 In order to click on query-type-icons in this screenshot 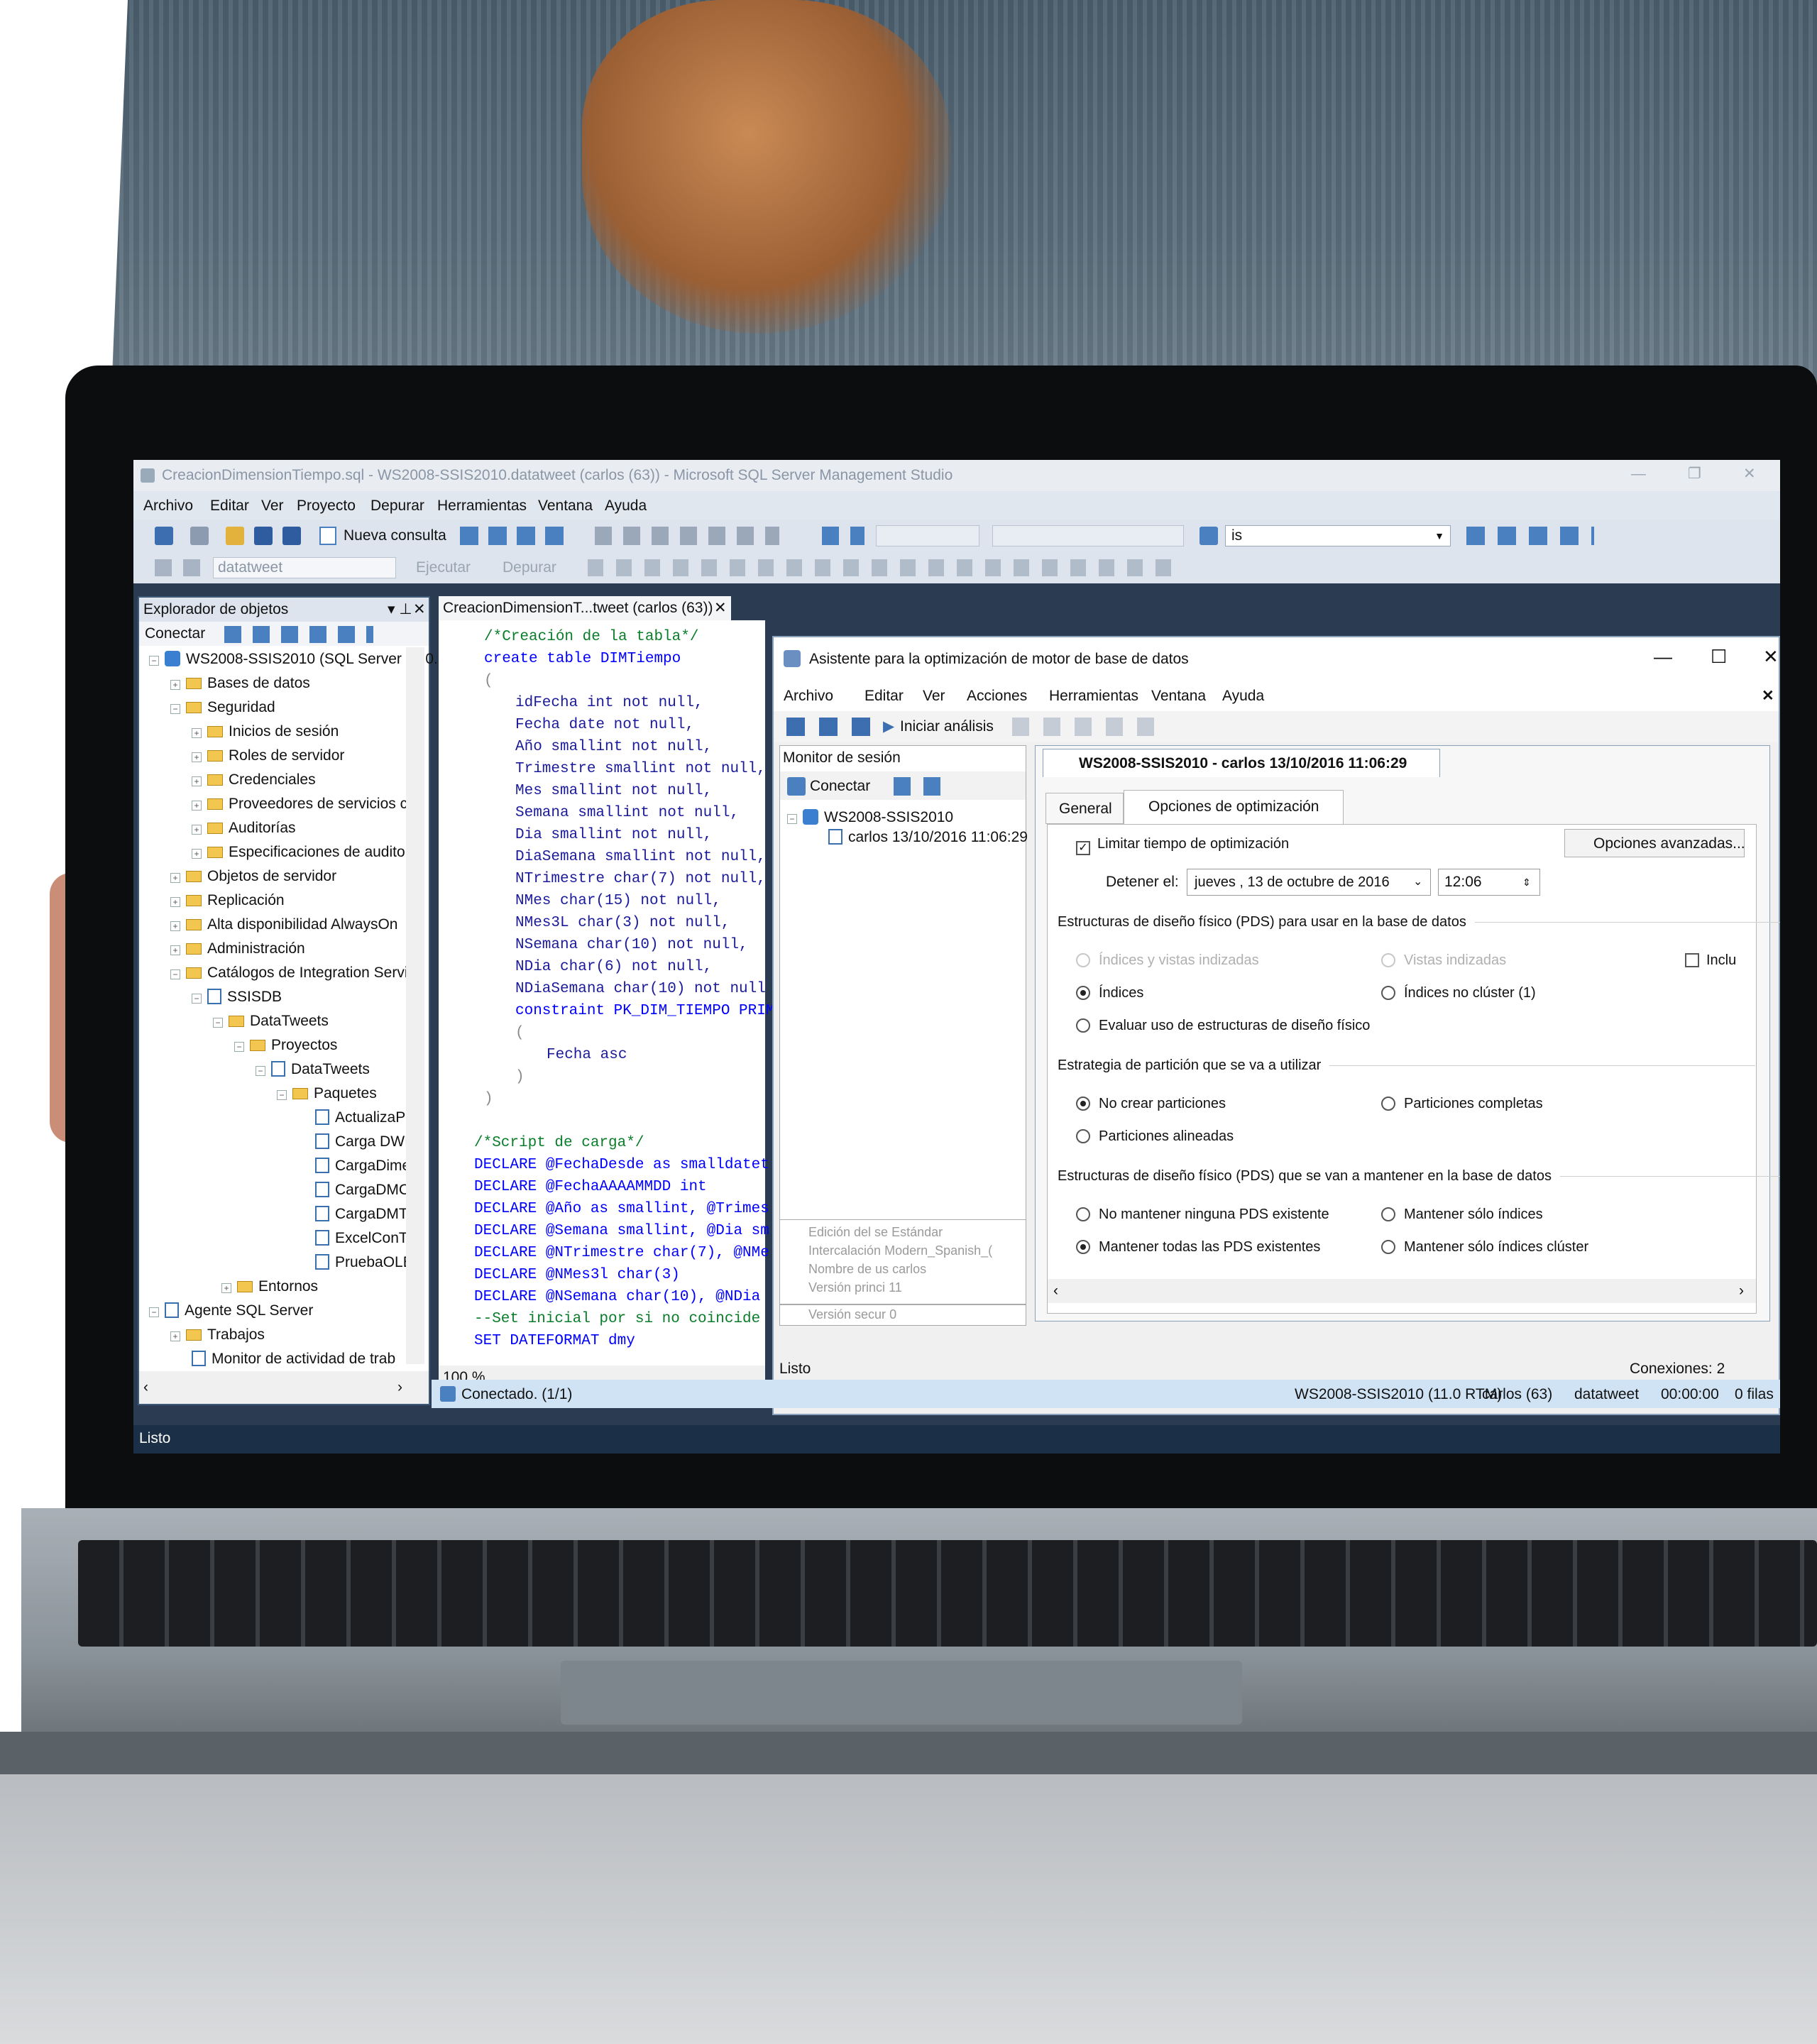, I will do `click(513, 536)`.